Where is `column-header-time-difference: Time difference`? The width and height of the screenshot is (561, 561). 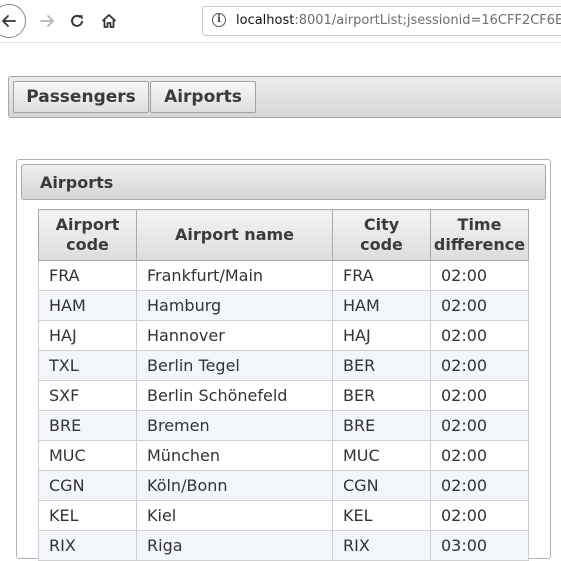
column-header-time-difference: Time difference is located at coordinates (479, 235).